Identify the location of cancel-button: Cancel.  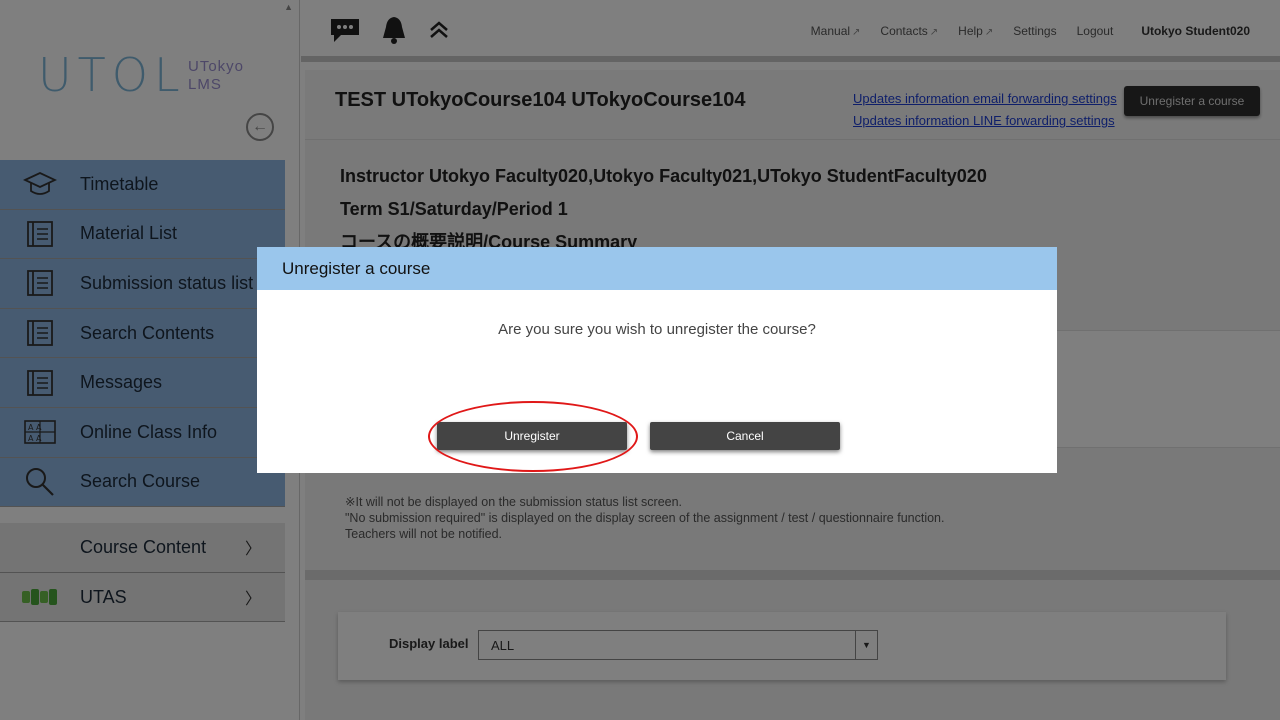
(745, 436).